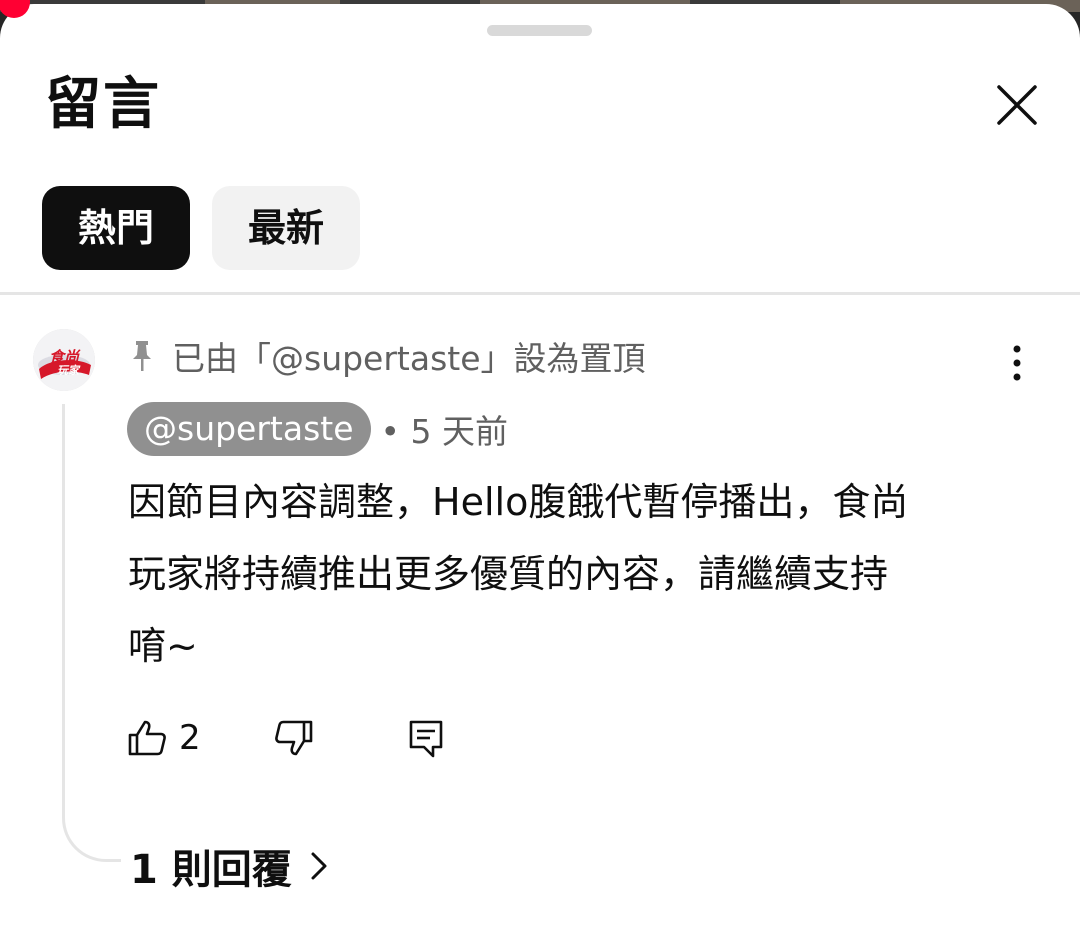 The height and width of the screenshot is (925, 1080). Describe the element at coordinates (540, 293) in the screenshot. I see `divider` at that location.